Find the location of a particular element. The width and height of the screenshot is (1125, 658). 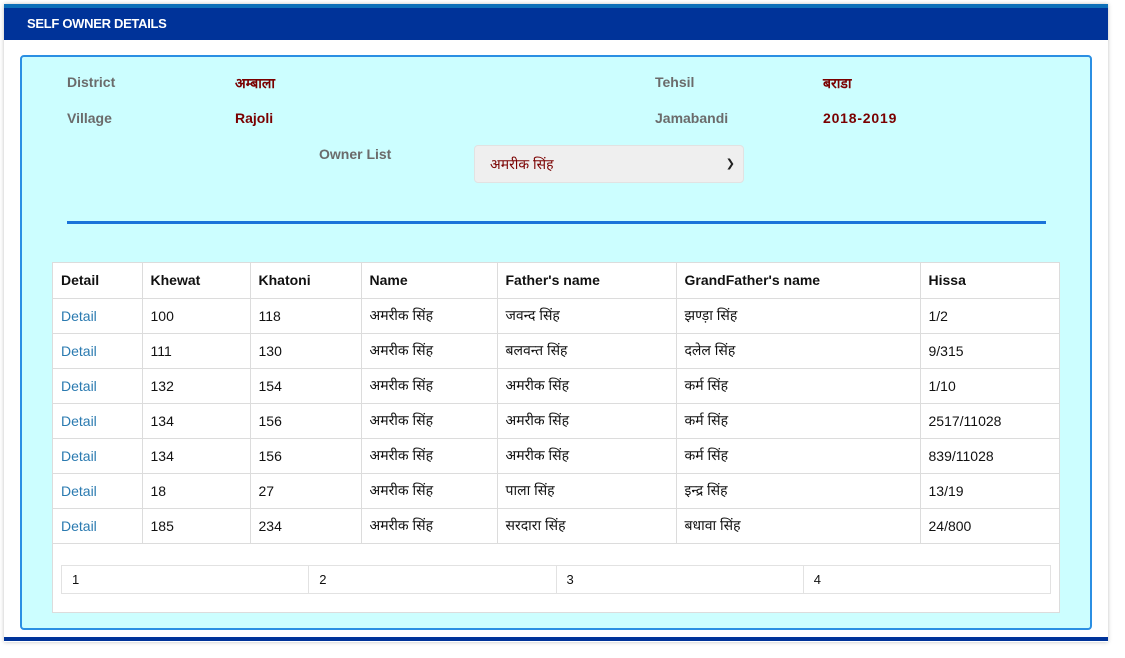

col-header-detail: Detail is located at coordinates (98, 281).